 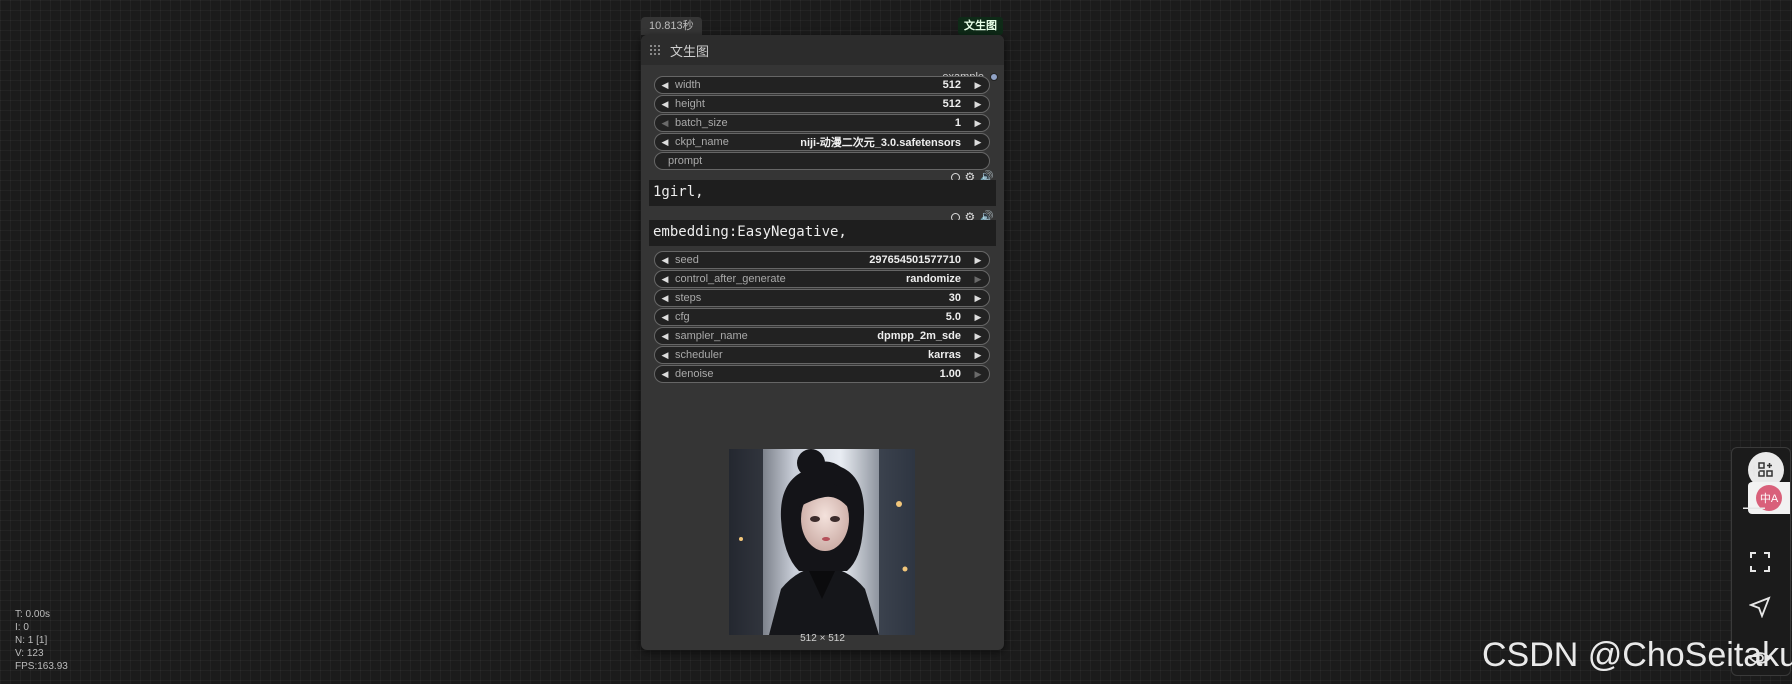 I want to click on widget-label: seed, so click(x=687, y=260).